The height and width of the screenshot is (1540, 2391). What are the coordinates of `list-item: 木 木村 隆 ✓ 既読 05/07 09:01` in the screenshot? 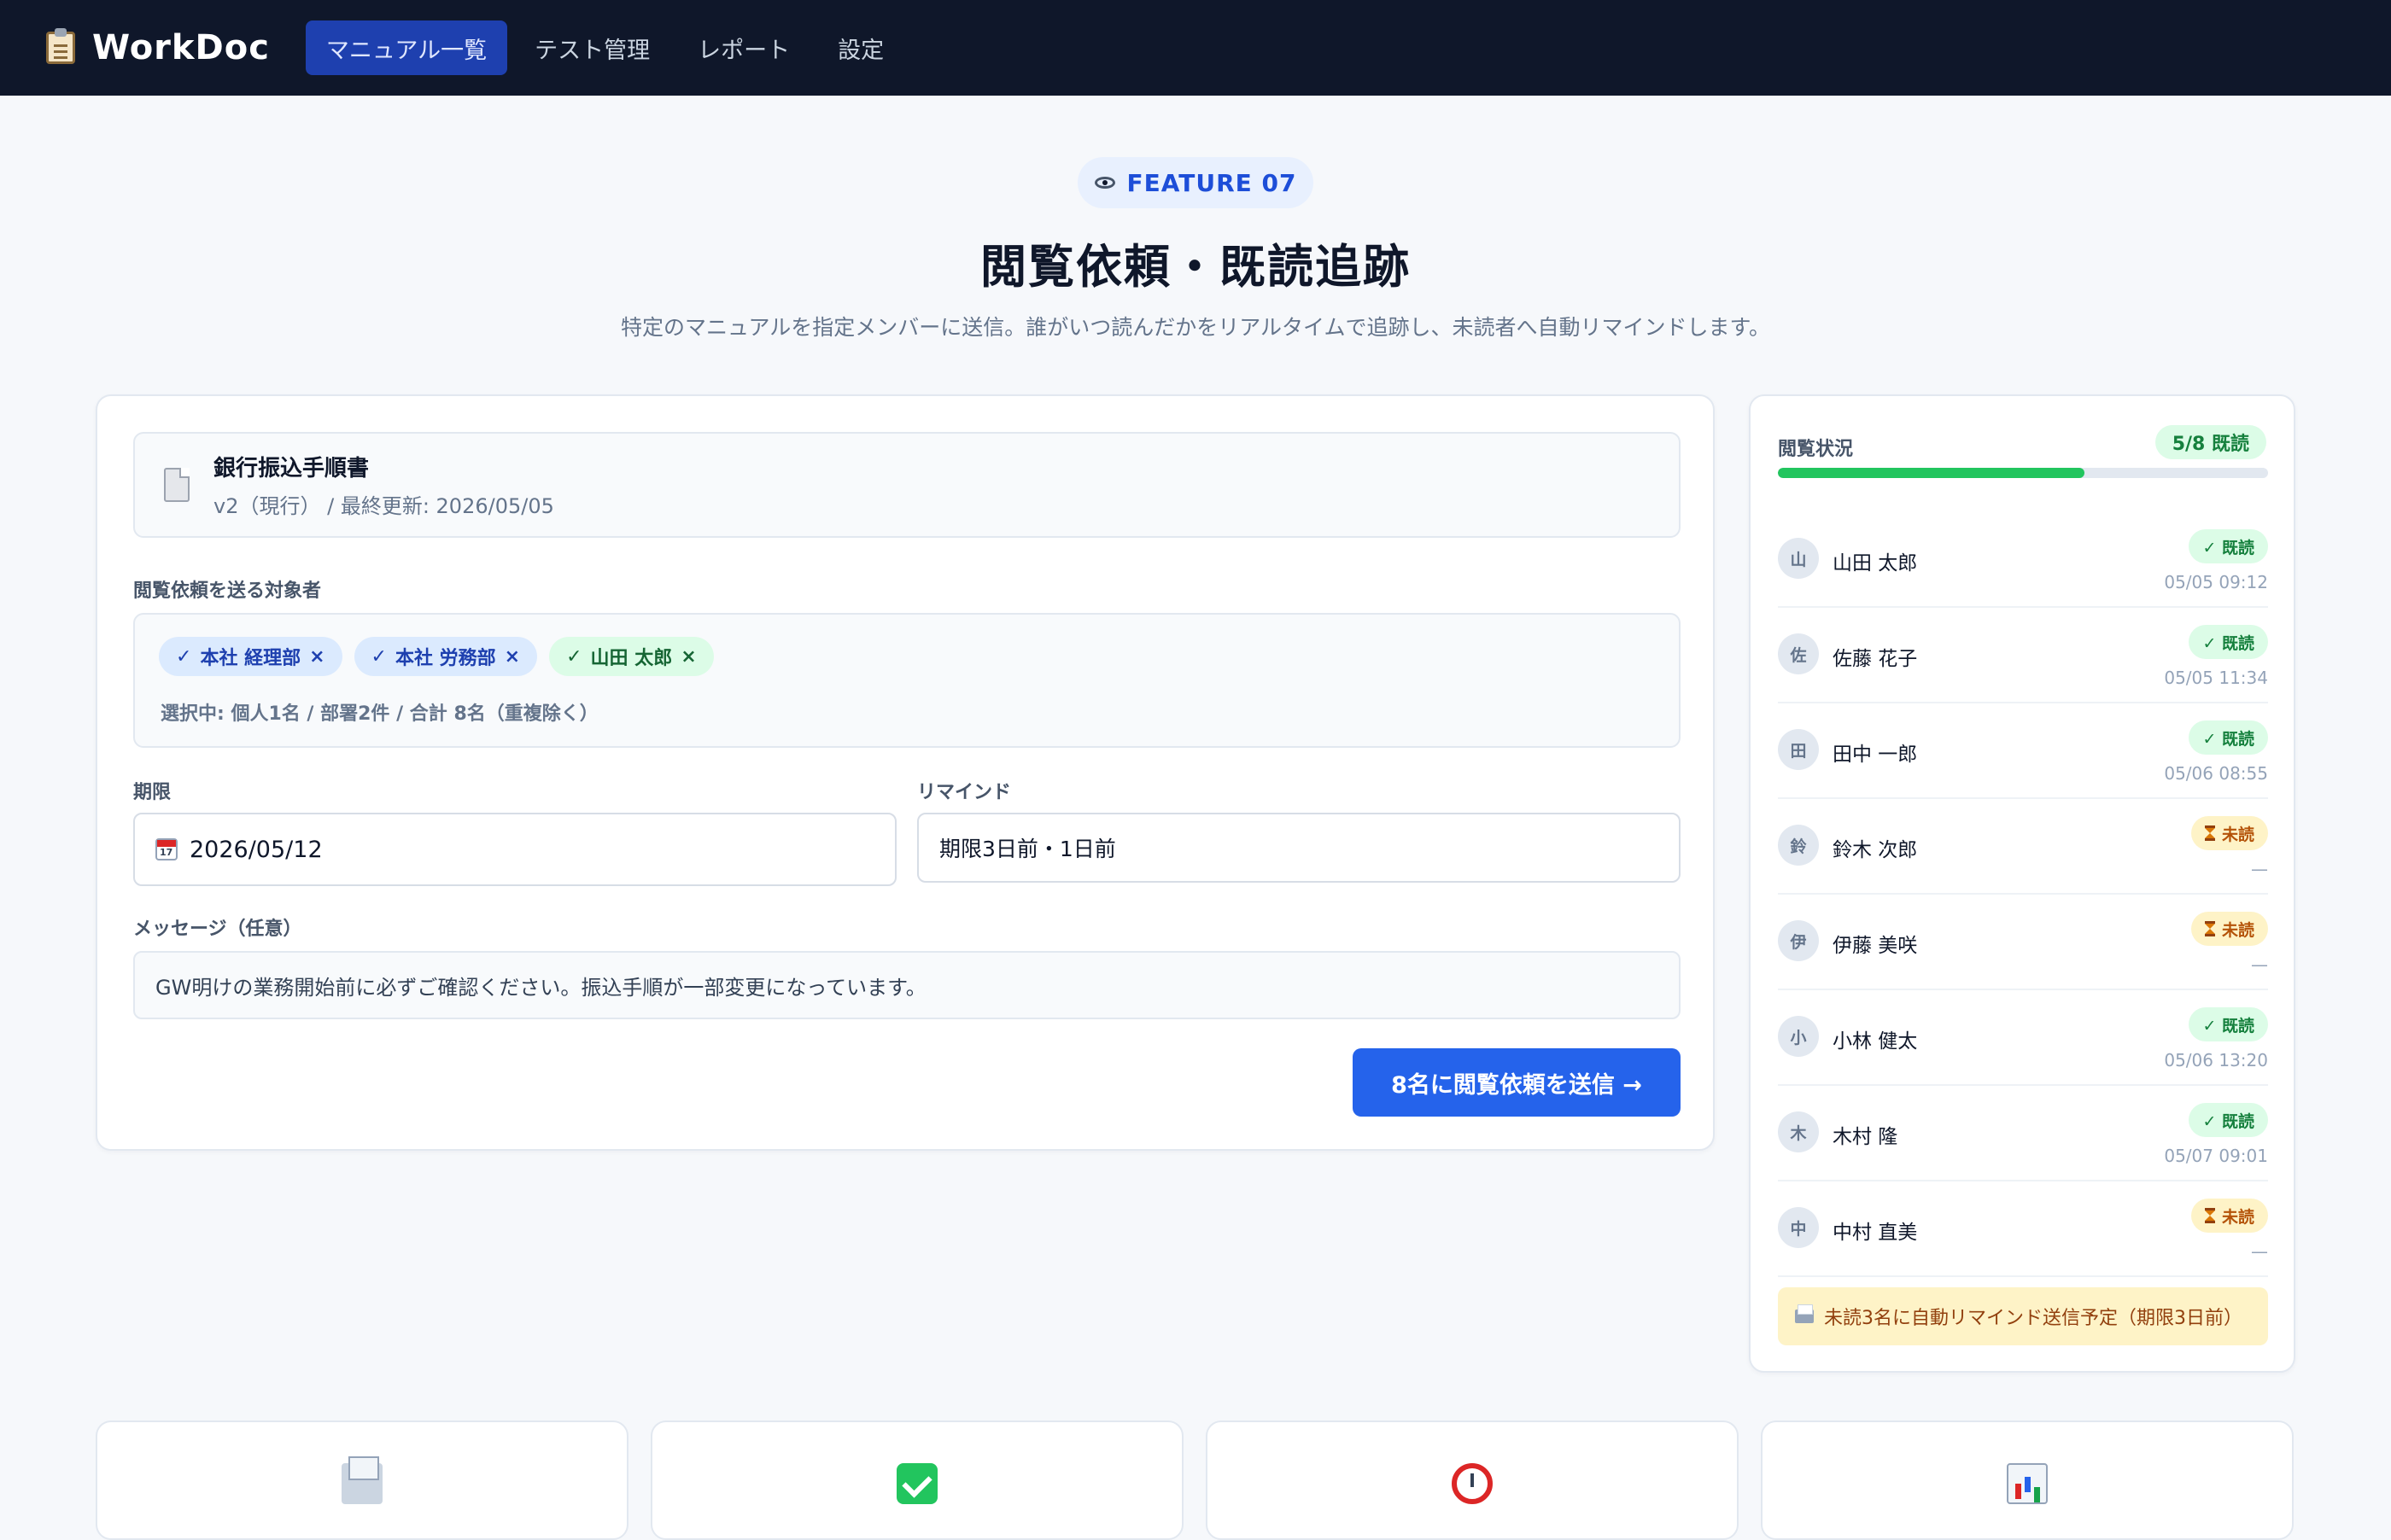 It's located at (2023, 1133).